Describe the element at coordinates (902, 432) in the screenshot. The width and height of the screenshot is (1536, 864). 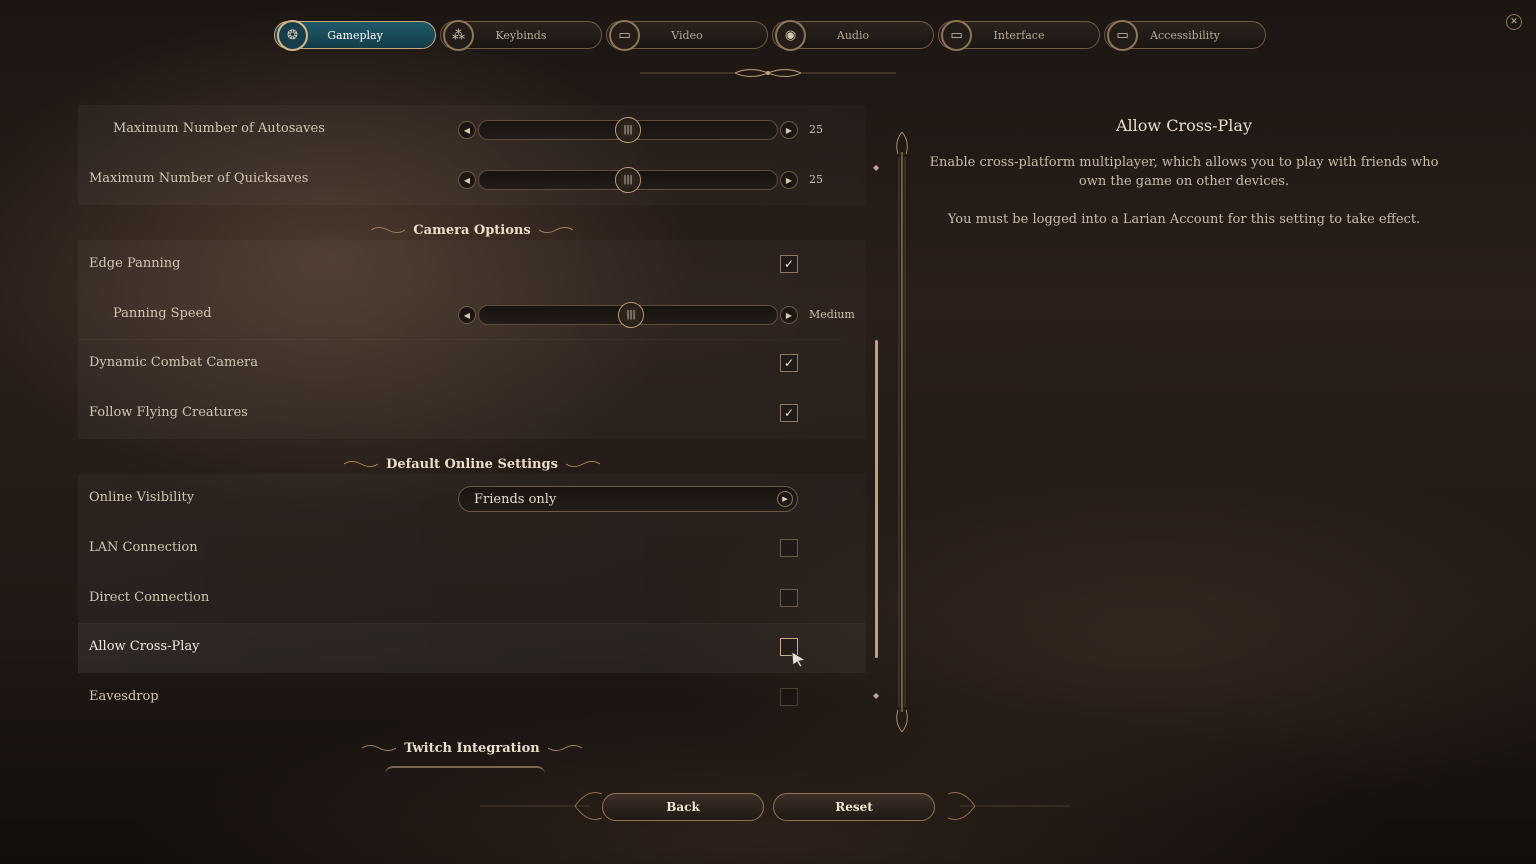
I see `panel-divider` at that location.